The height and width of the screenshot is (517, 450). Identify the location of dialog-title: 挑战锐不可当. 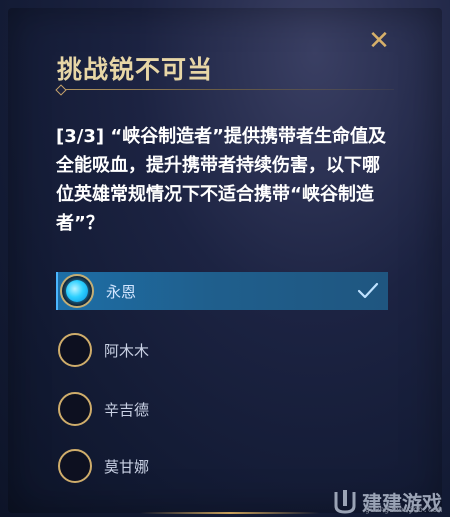
(135, 69).